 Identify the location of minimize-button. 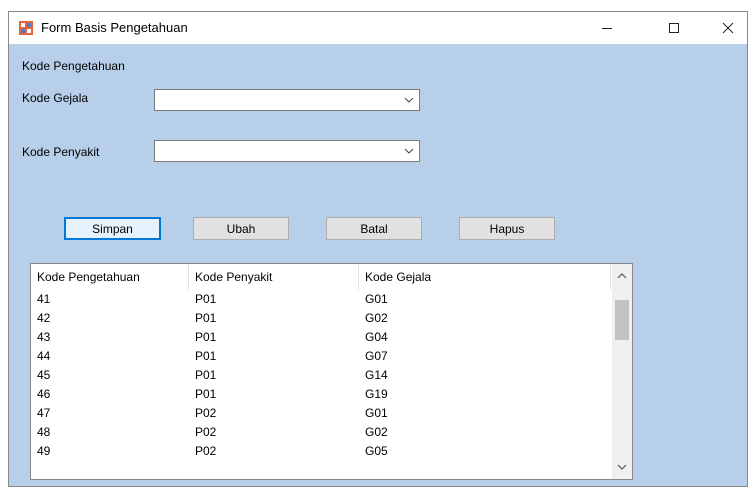
(607, 28).